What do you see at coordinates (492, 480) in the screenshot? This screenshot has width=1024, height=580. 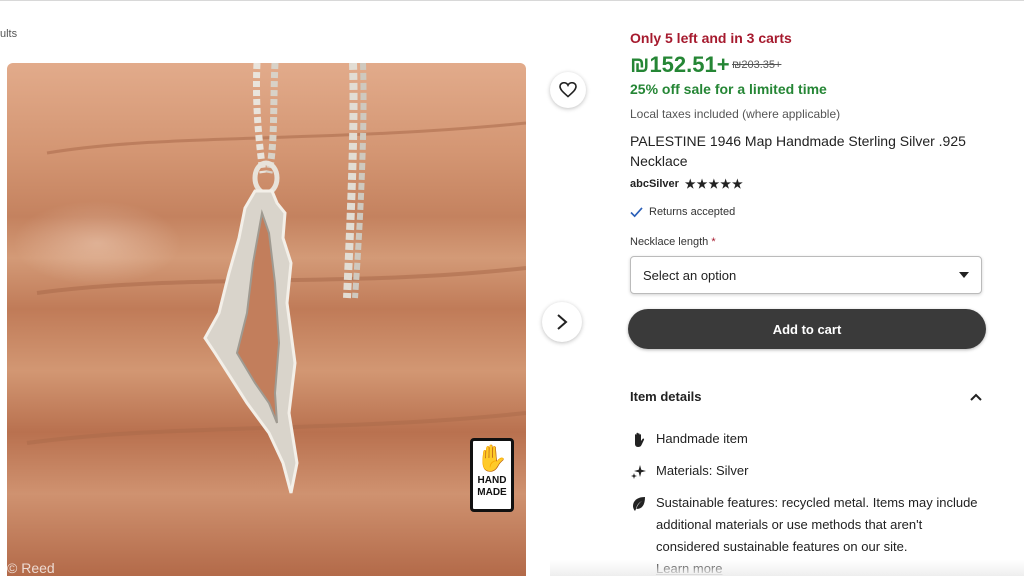 I see `badge-text-1: HAND` at bounding box center [492, 480].